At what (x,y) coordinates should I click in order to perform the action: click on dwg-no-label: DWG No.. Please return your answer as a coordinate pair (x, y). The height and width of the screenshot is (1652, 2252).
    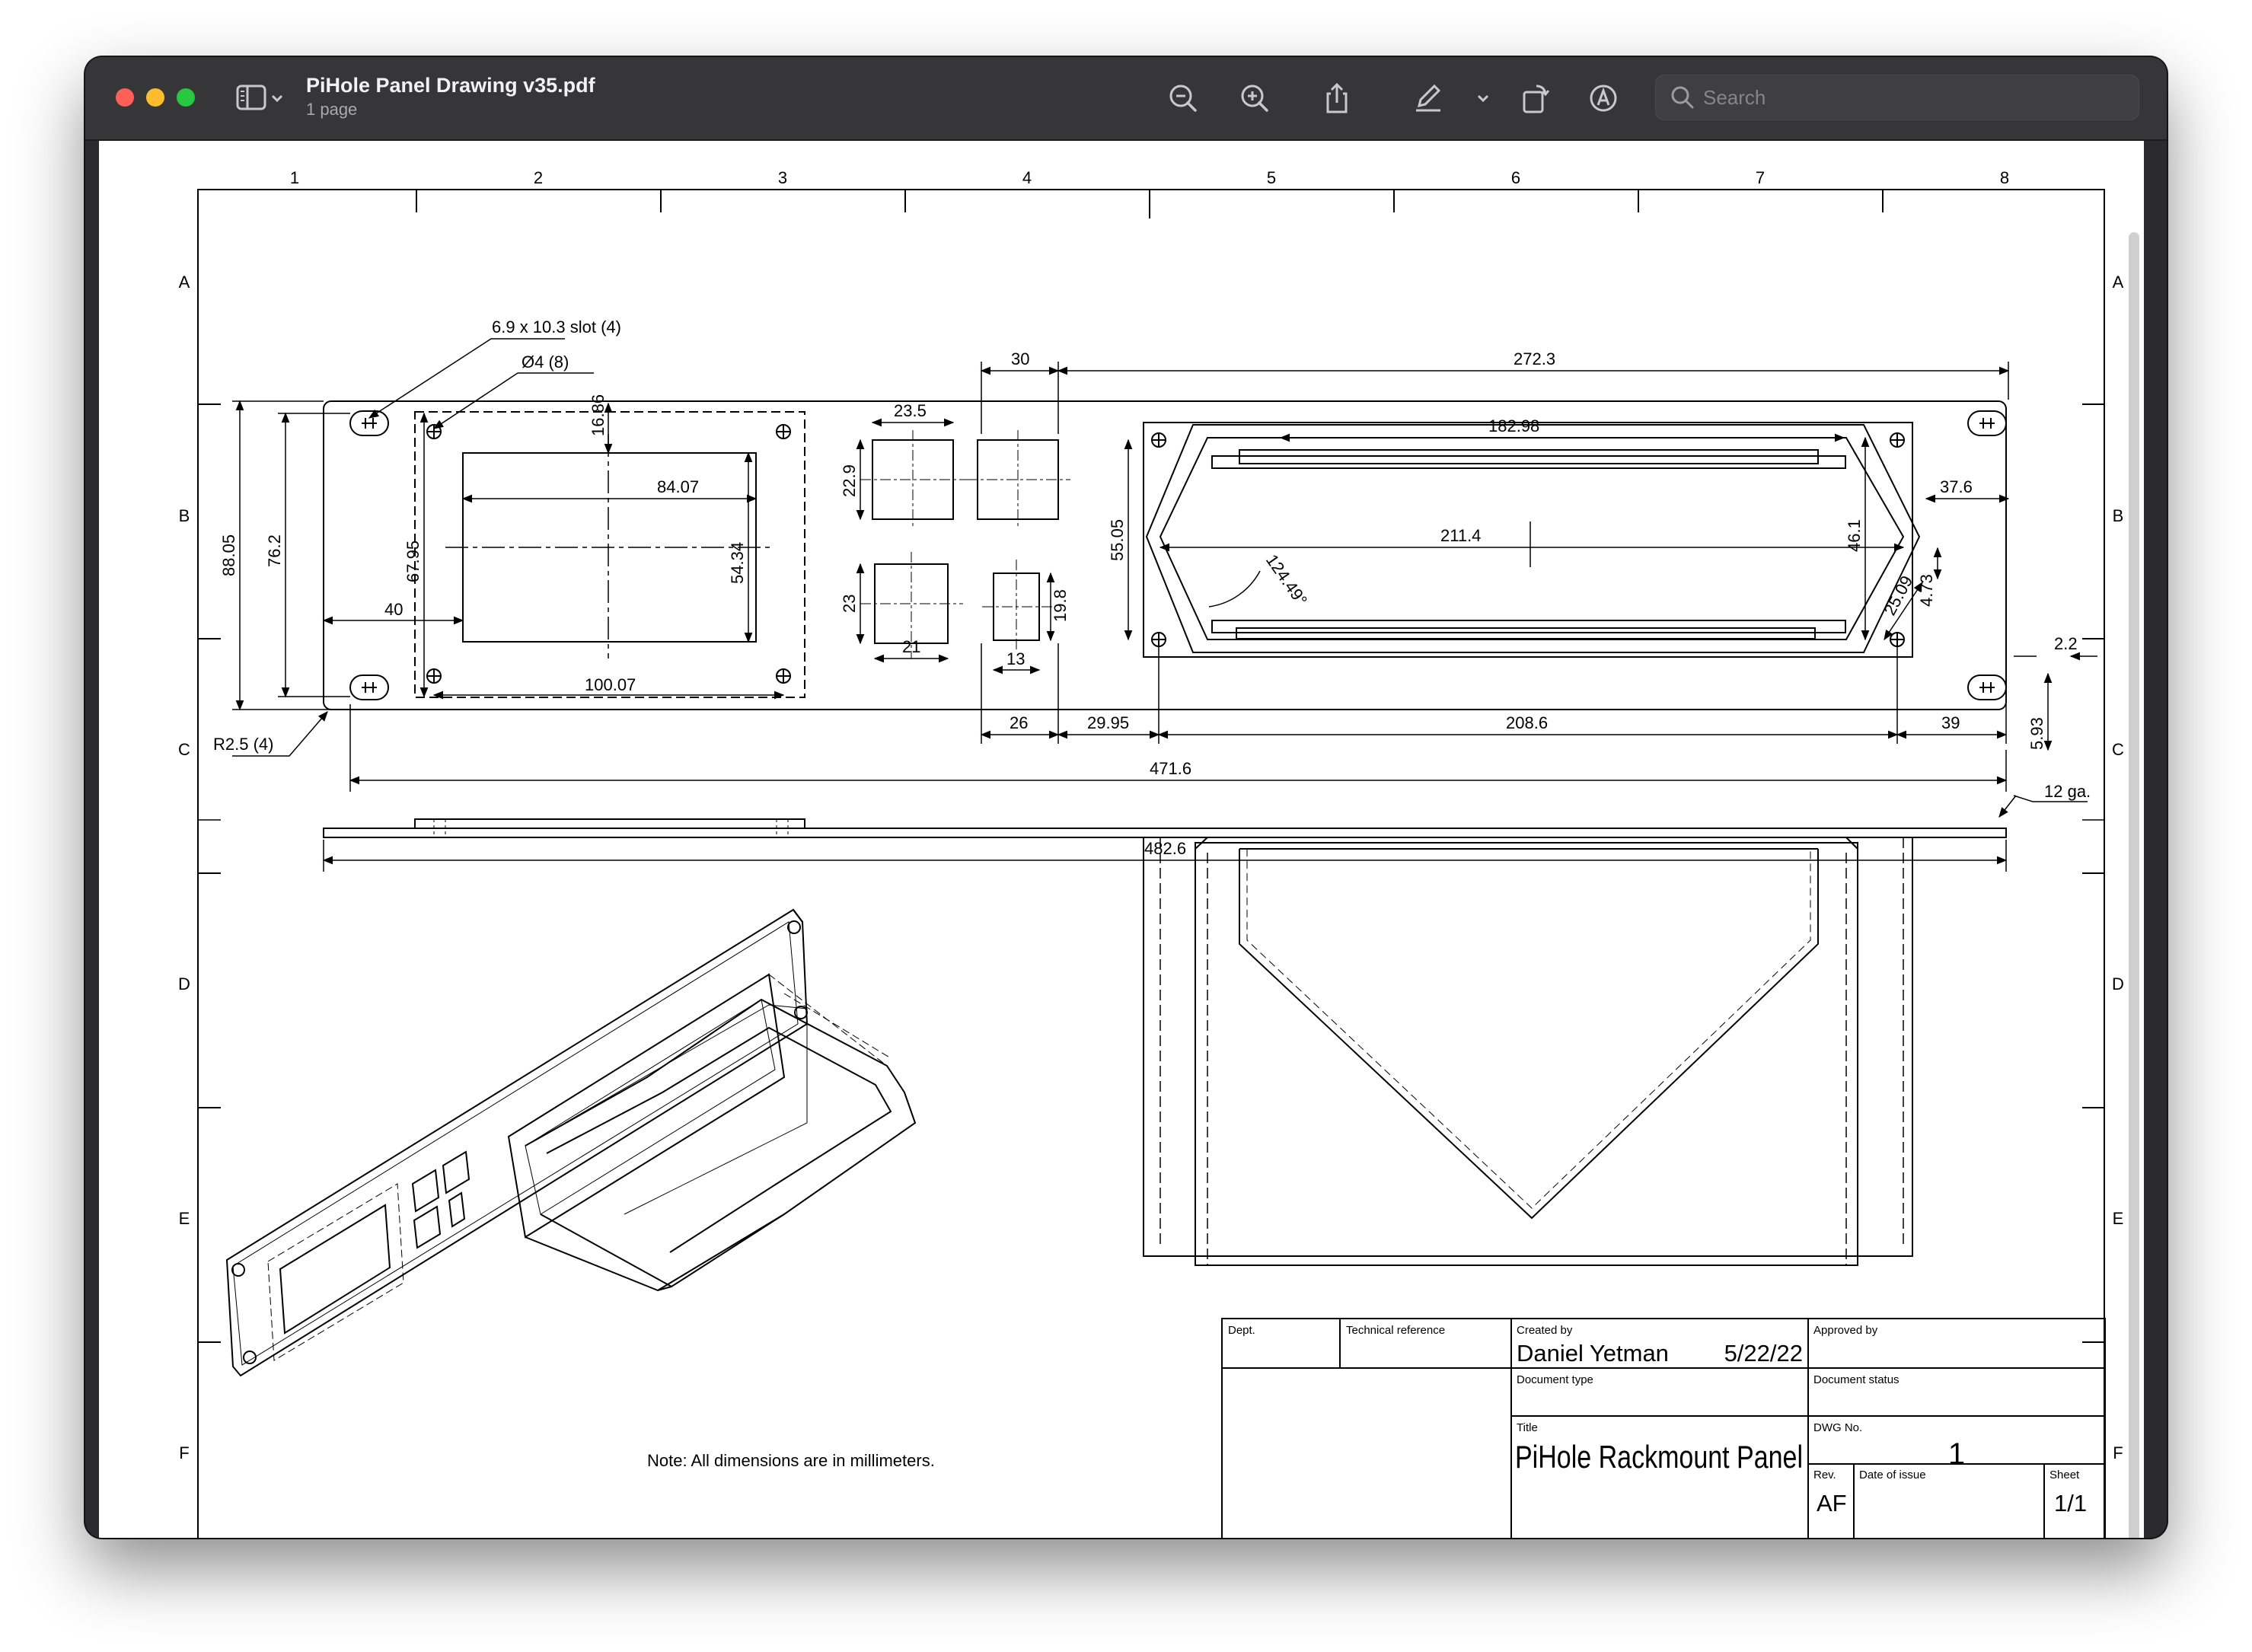
    Looking at the image, I should click on (1837, 1427).